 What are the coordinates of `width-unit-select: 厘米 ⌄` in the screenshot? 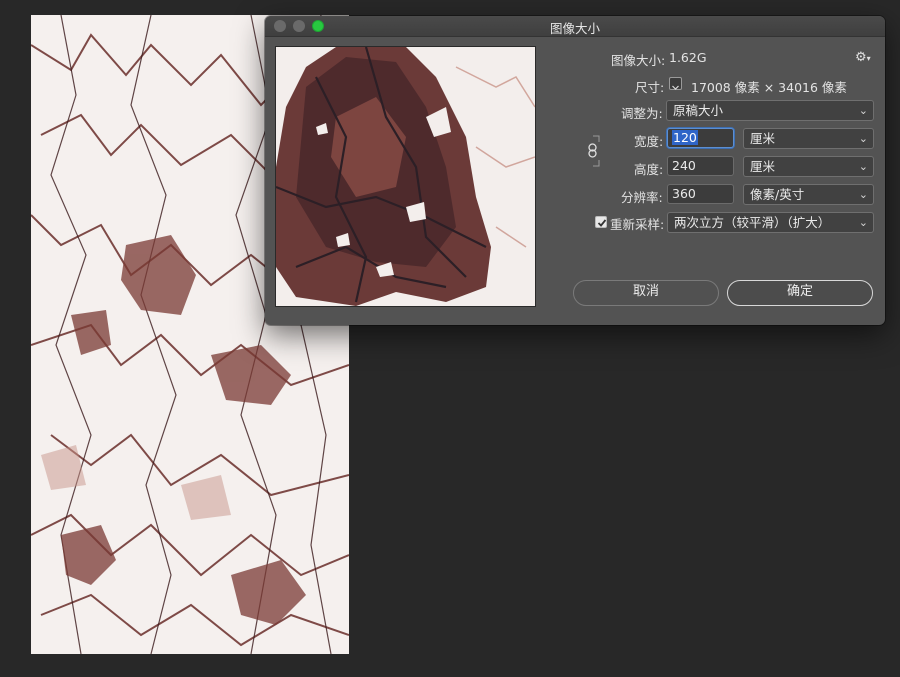 It's located at (808, 138).